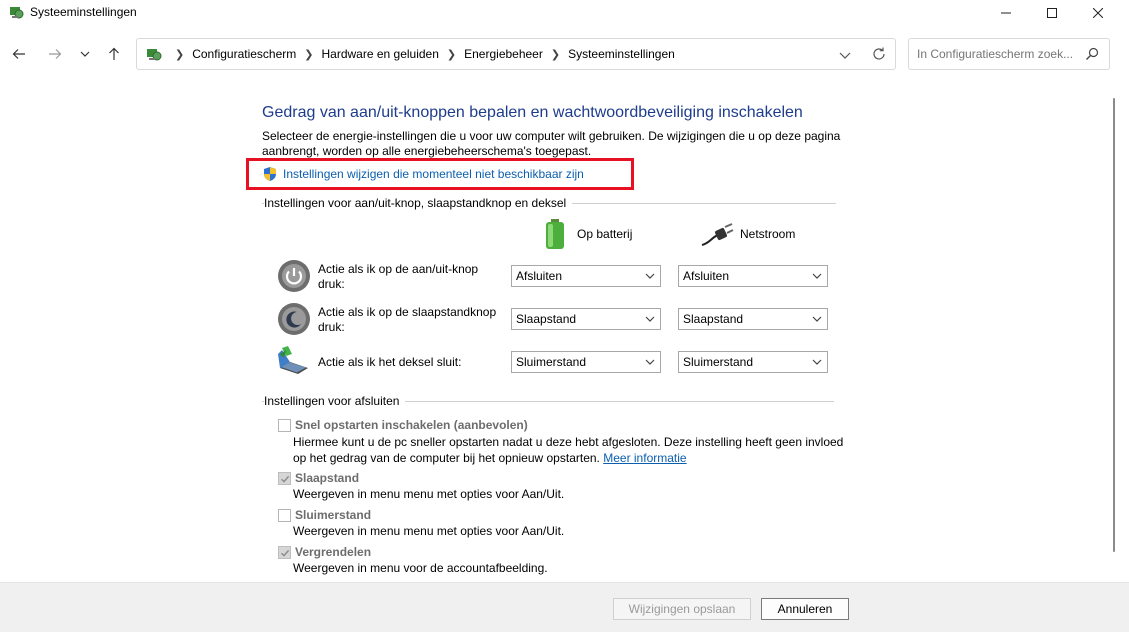 This screenshot has height=632, width=1129. I want to click on breadcrumb-item: Systeeminstellingen, so click(621, 54).